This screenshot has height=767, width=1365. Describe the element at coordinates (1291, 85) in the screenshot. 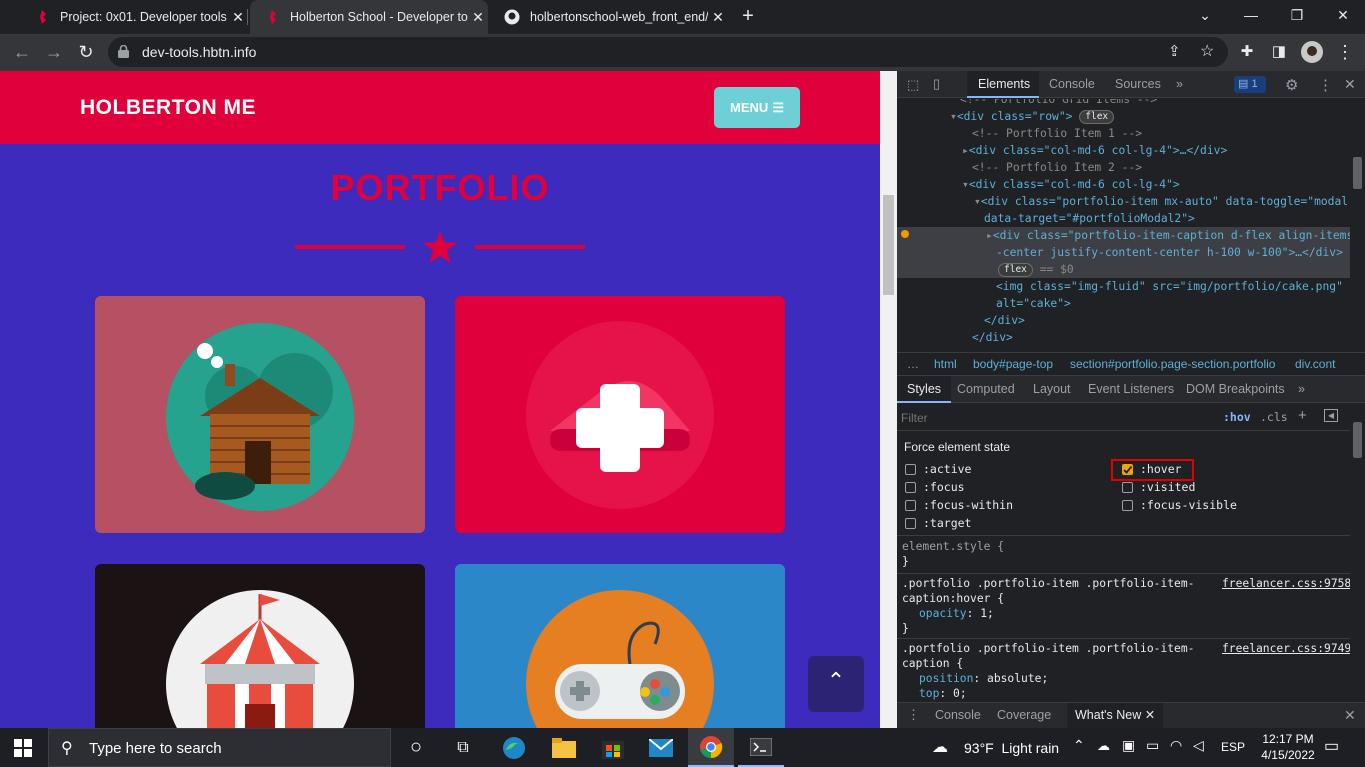

I see `settings-gear-icon: ⚙` at that location.